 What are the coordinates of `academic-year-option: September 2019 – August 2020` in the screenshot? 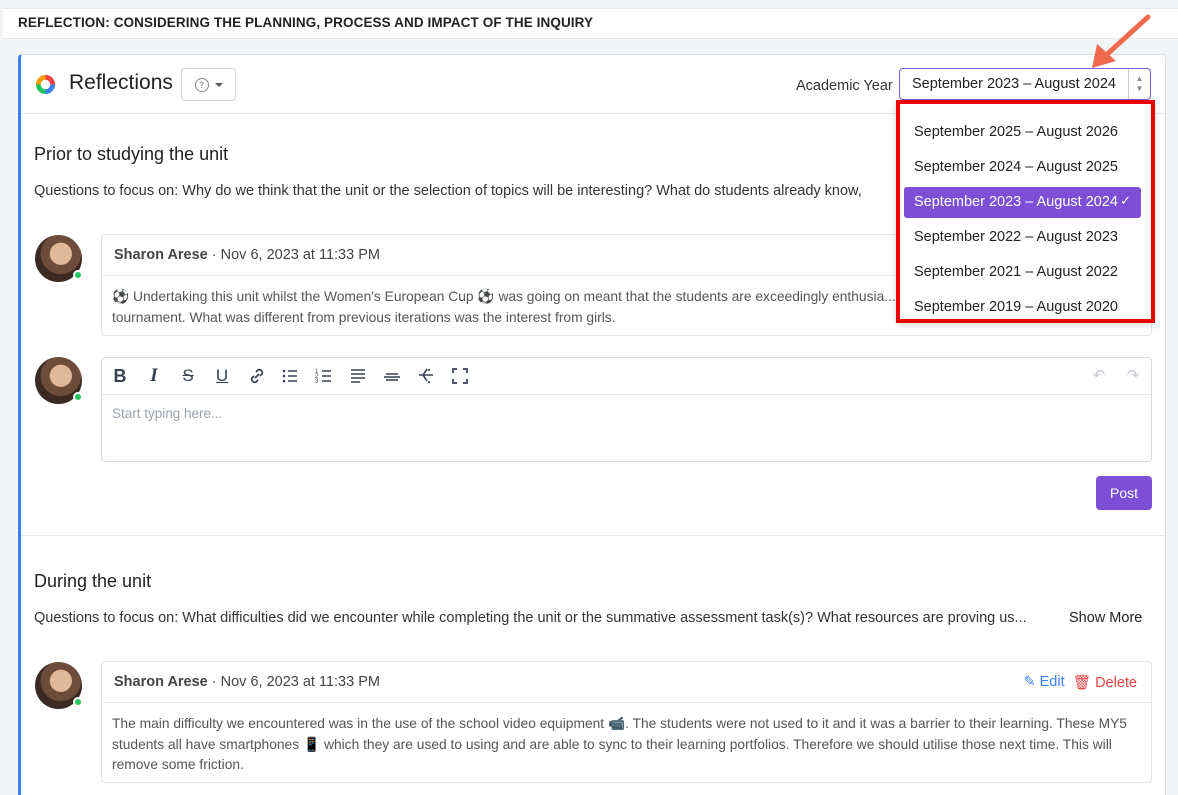 It's located at (1022, 307).